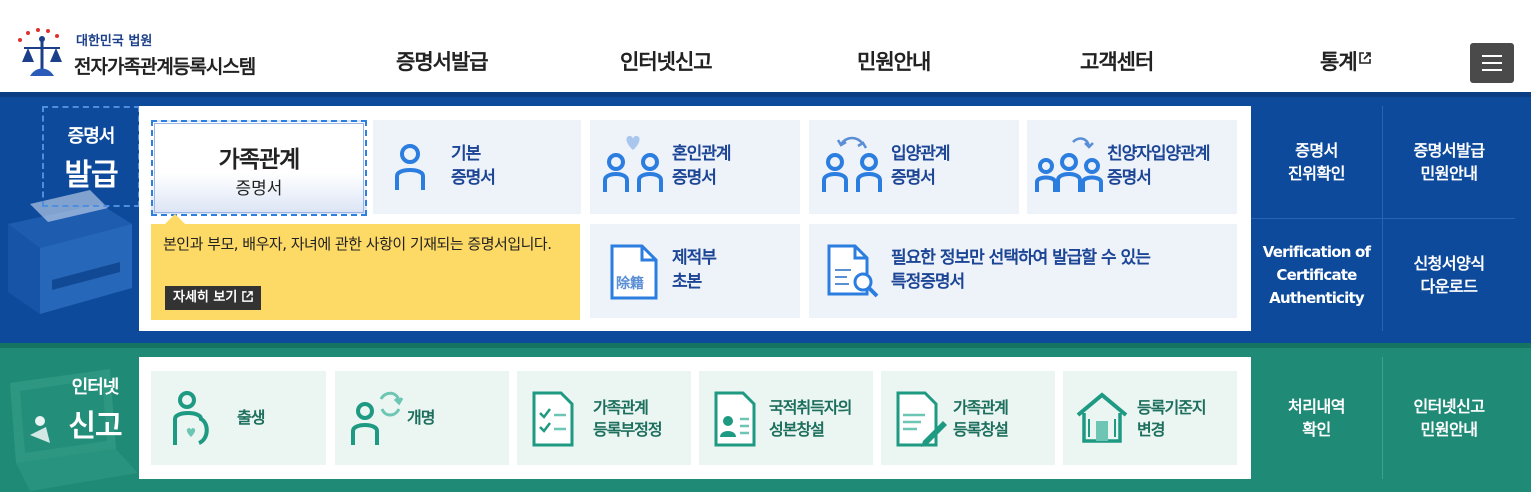  What do you see at coordinates (1316, 297) in the screenshot?
I see `side-line3: Authenticity` at bounding box center [1316, 297].